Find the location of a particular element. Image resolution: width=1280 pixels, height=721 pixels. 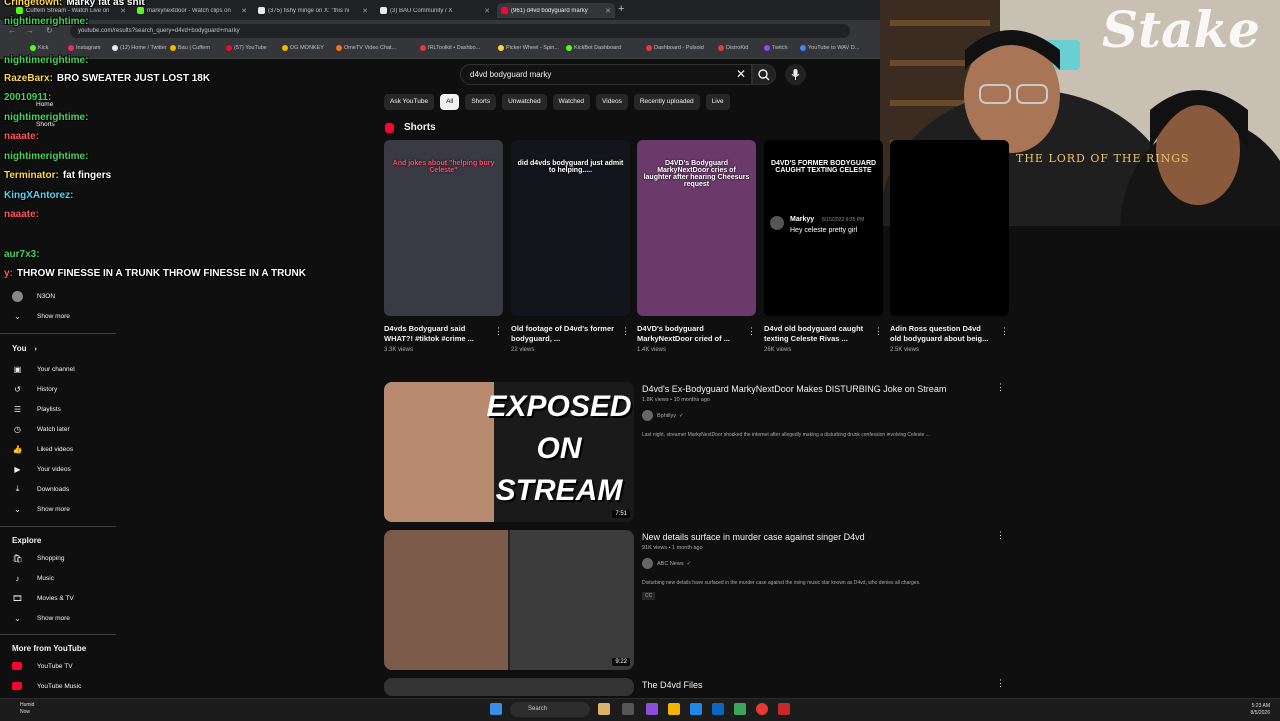

short-thumbnail is located at coordinates (949, 228).